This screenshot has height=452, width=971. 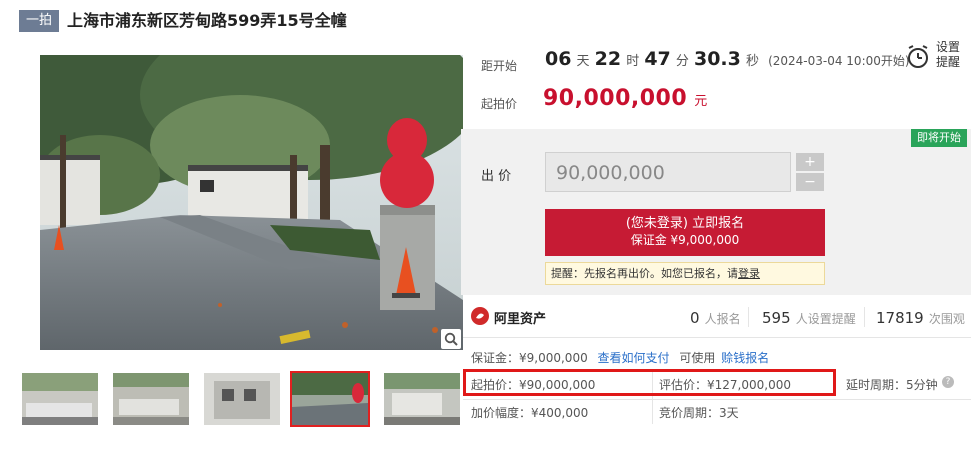 What do you see at coordinates (499, 104) in the screenshot?
I see `start-price-label: 起拍价` at bounding box center [499, 104].